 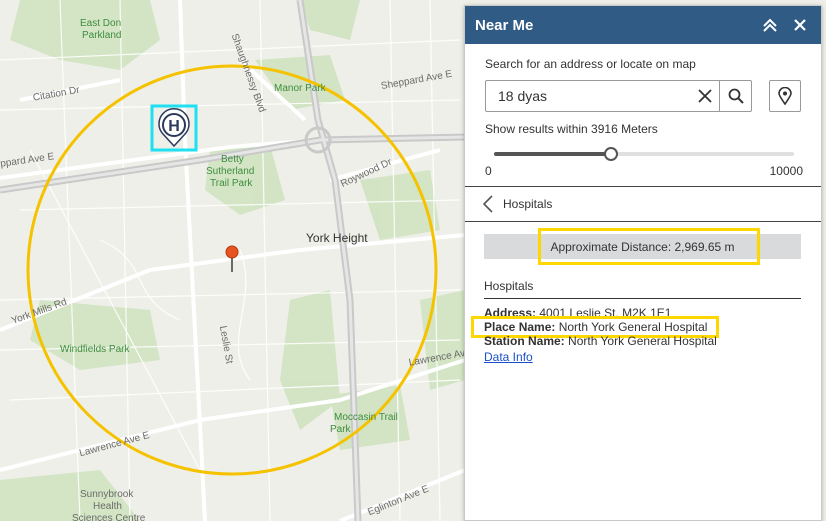 What do you see at coordinates (95, 349) in the screenshot?
I see `label-windfields-park: Windfields Park` at bounding box center [95, 349].